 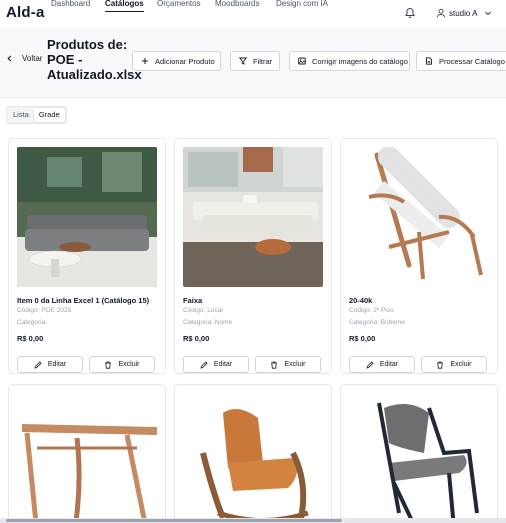 What do you see at coordinates (32, 322) in the screenshot?
I see `product-category: Categoria:` at bounding box center [32, 322].